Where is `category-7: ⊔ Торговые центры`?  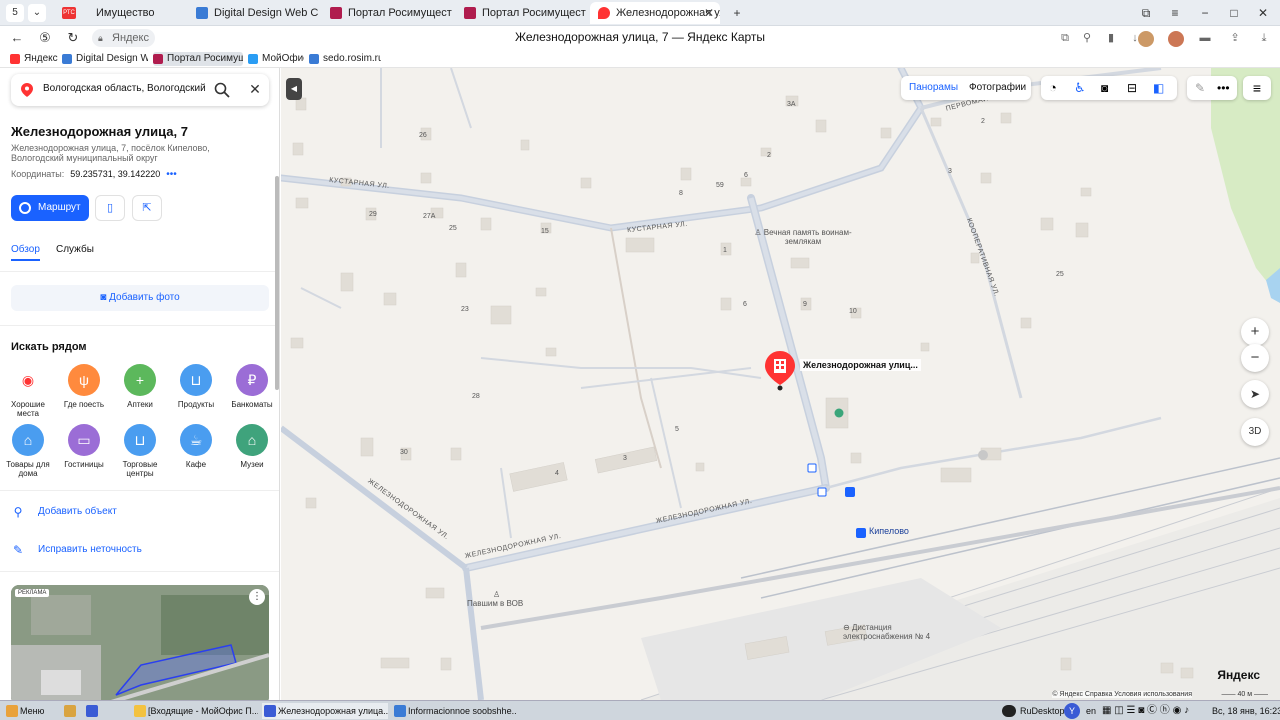 category-7: ⊔ Торговые центры is located at coordinates (140, 451).